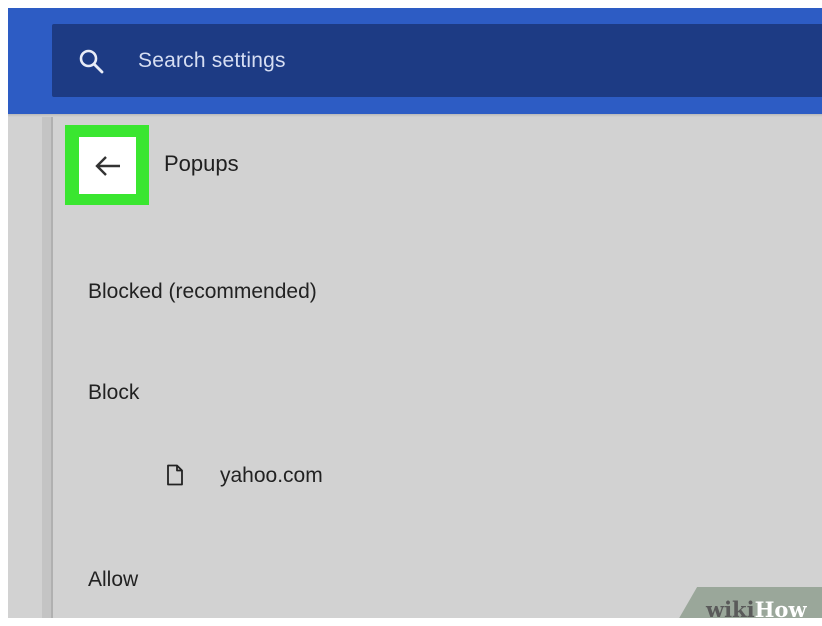 The height and width of the screenshot is (626, 822). What do you see at coordinates (47, 367) in the screenshot?
I see `content-panel-edge` at bounding box center [47, 367].